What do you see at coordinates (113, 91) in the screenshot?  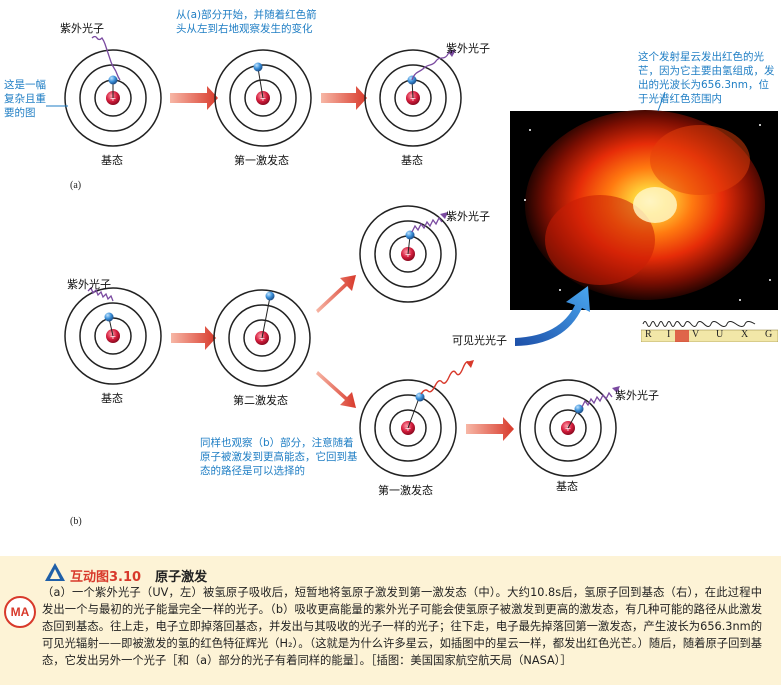 I see `atom-a-ground: +` at bounding box center [113, 91].